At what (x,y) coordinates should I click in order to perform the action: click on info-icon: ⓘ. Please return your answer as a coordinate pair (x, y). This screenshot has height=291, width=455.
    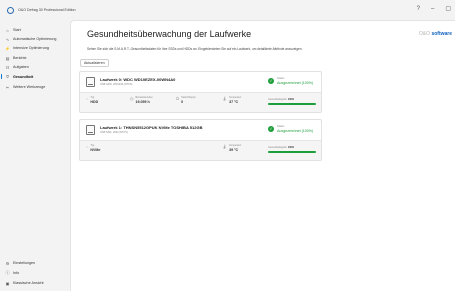
    Looking at the image, I should click on (7, 272).